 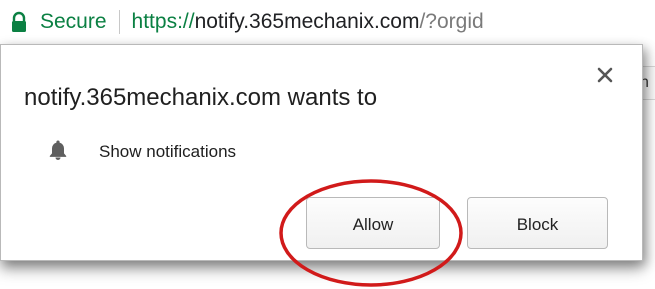 What do you see at coordinates (451, 22) in the screenshot?
I see `url-path: /?orgid` at bounding box center [451, 22].